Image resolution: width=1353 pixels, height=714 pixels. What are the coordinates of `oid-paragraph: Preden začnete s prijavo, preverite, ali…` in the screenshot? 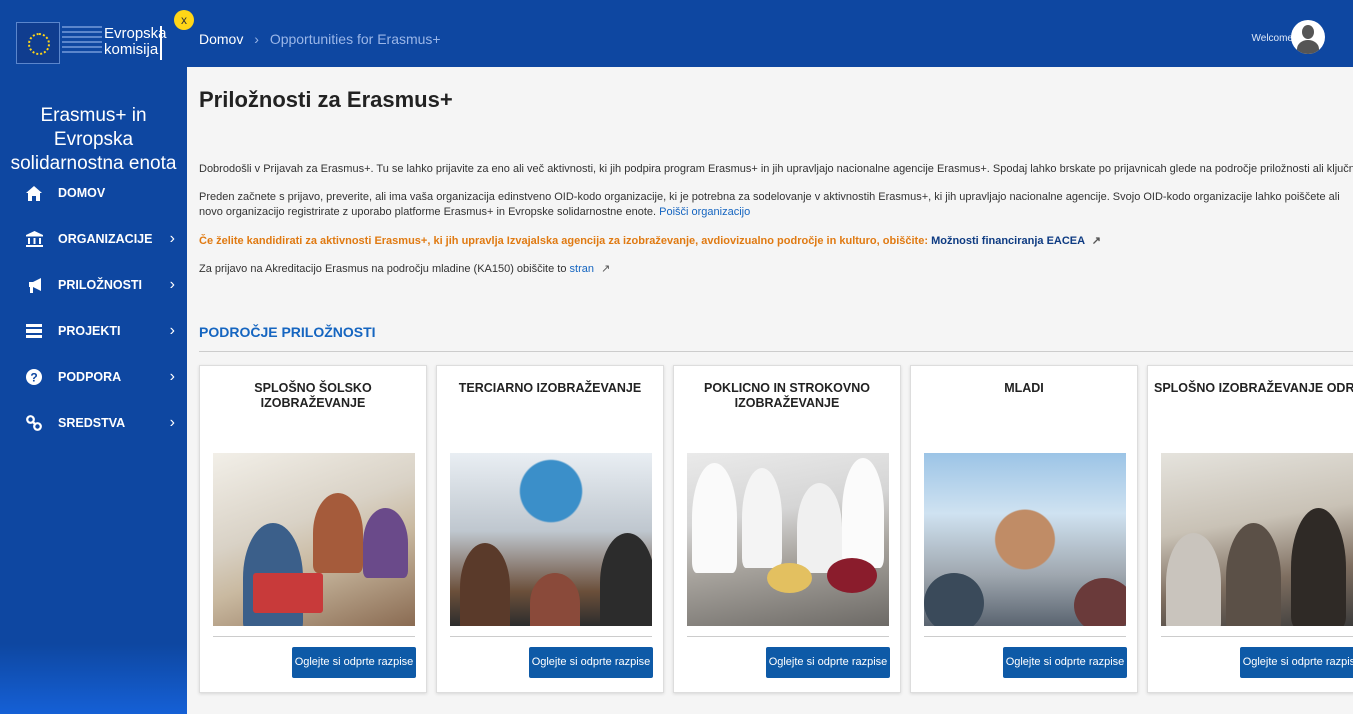 It's located at (776, 205).